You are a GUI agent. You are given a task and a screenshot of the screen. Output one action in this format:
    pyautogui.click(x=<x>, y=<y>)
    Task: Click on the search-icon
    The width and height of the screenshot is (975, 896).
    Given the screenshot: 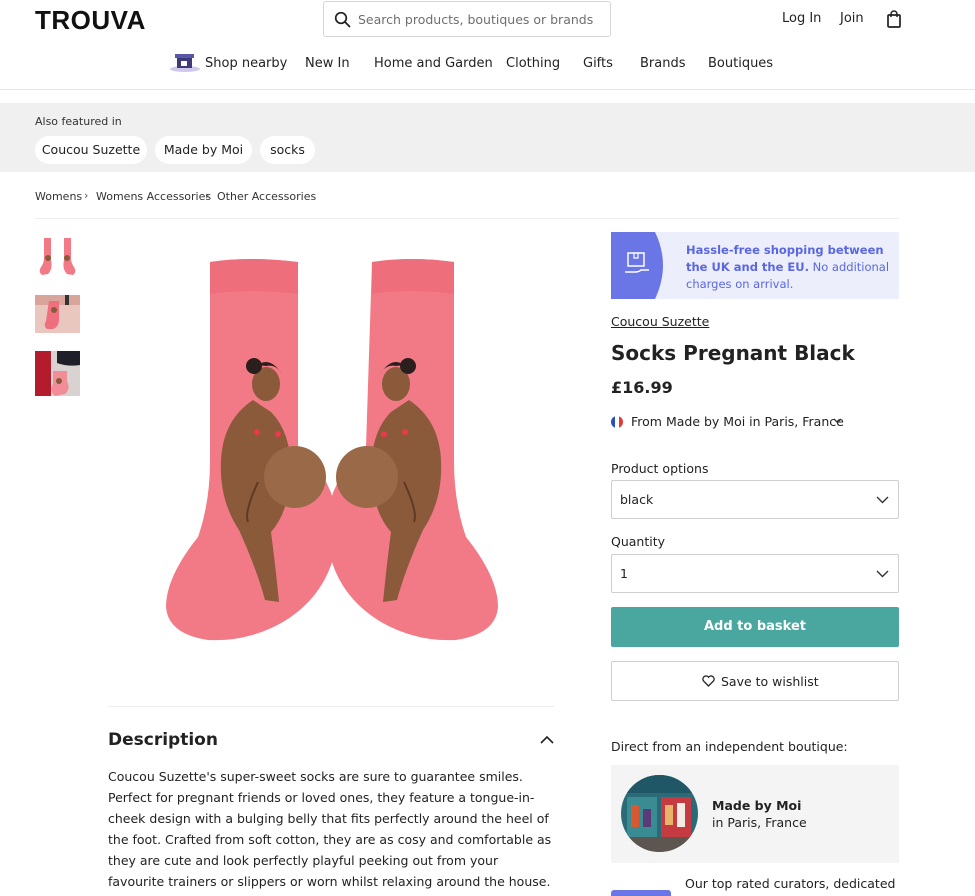 What is the action you would take?
    pyautogui.click(x=342, y=19)
    